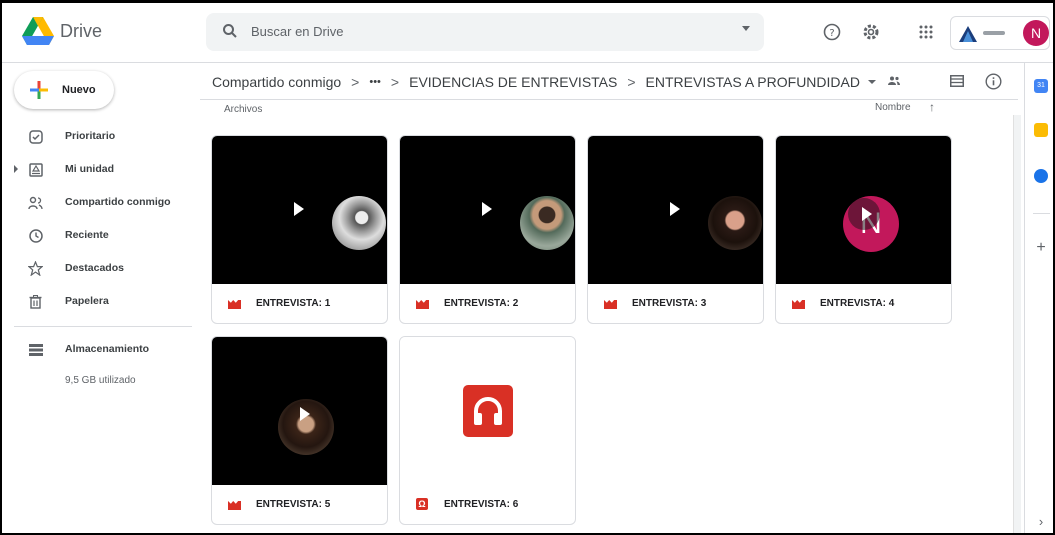 The image size is (1055, 535). What do you see at coordinates (276, 82) in the screenshot?
I see `breadcrumb-item-shared: Compartido conmigo` at bounding box center [276, 82].